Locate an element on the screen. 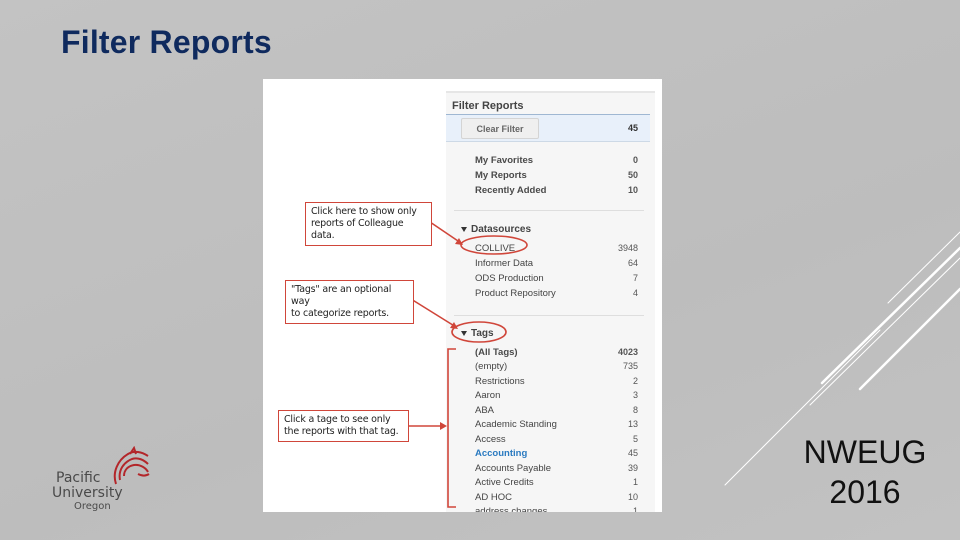  tags-header: Tags is located at coordinates (477, 333).